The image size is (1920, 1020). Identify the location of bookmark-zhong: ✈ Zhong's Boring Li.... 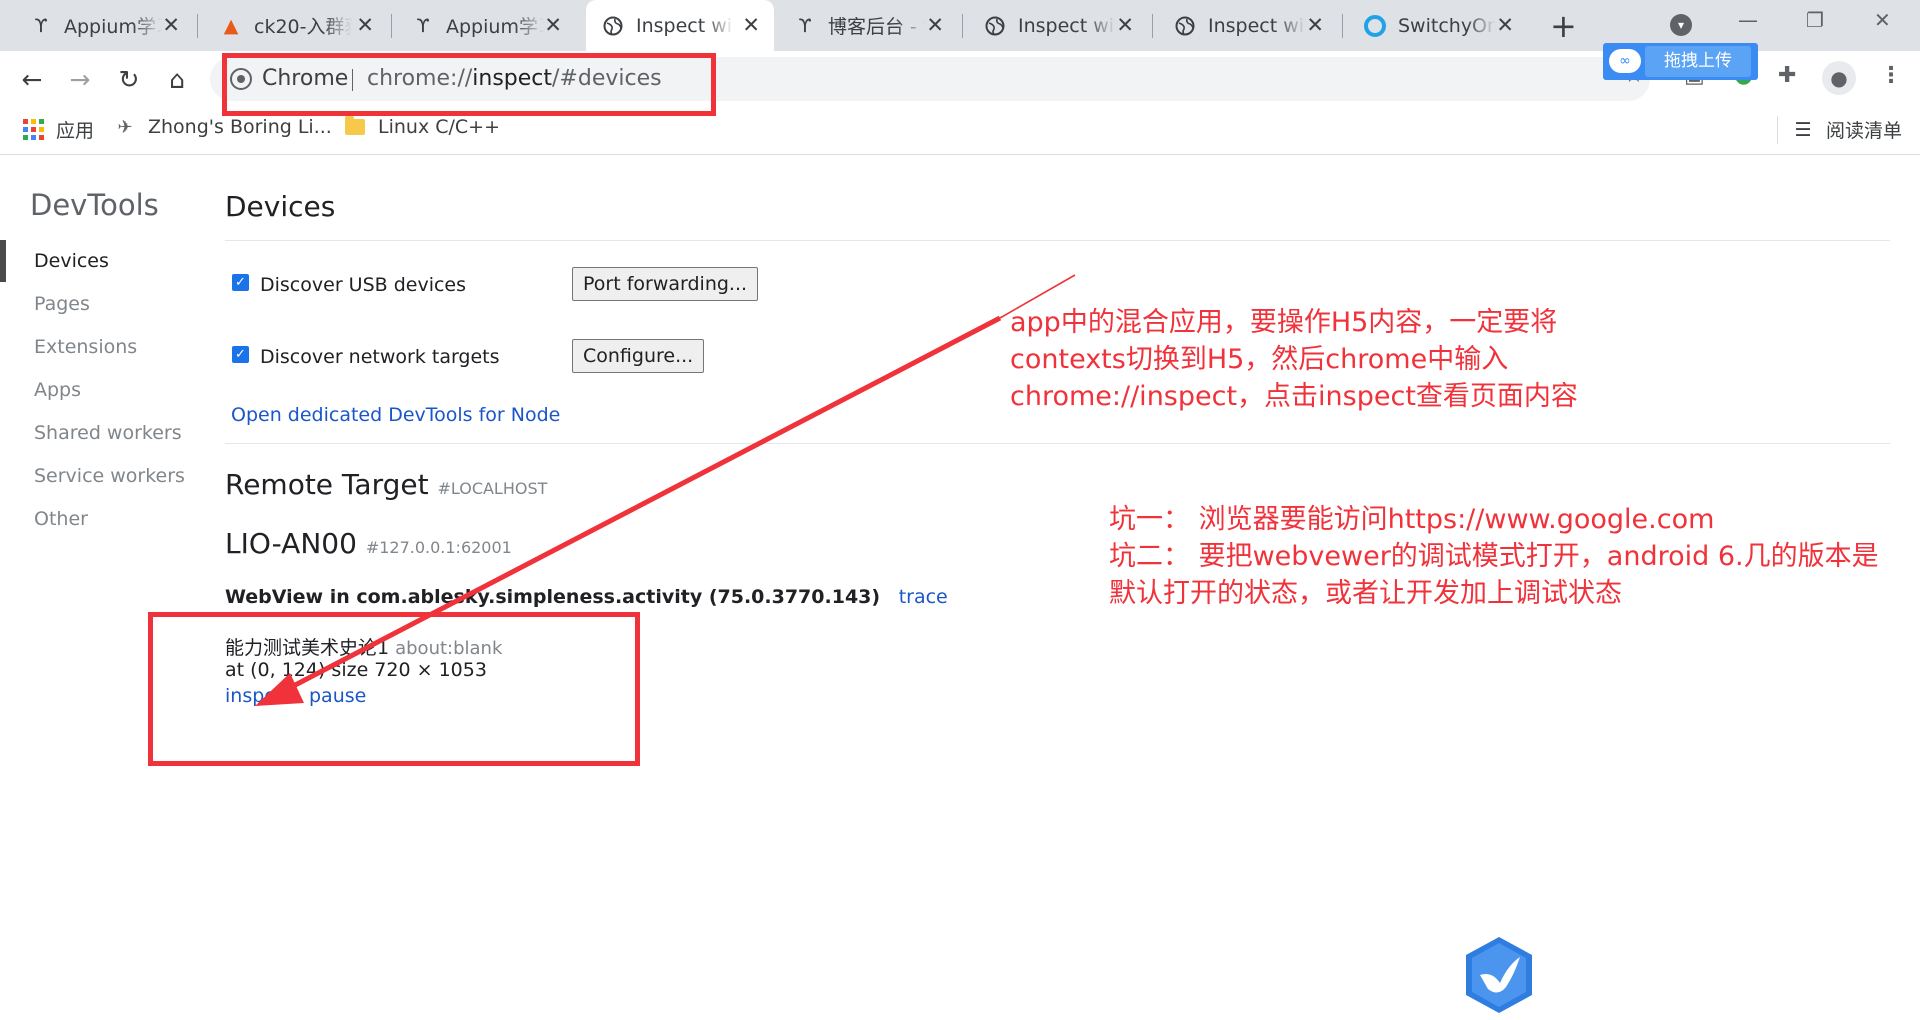
(223, 127).